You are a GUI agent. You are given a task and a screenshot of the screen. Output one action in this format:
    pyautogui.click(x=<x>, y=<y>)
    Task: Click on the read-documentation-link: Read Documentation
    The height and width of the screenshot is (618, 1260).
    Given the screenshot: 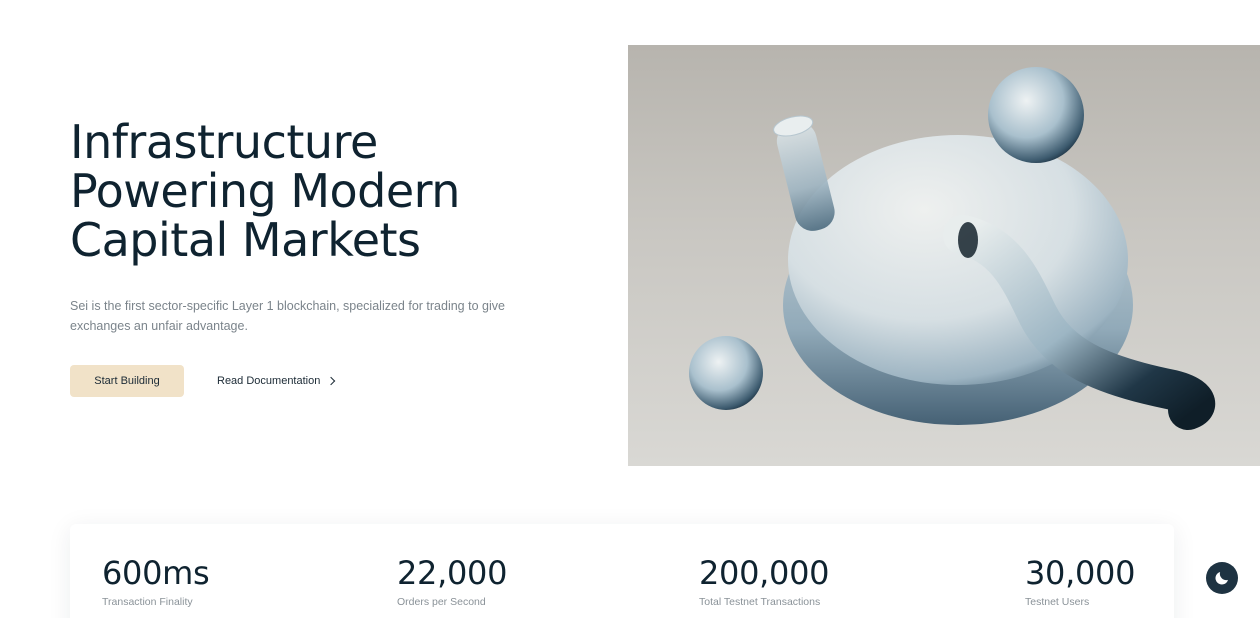 What is the action you would take?
    pyautogui.click(x=276, y=381)
    